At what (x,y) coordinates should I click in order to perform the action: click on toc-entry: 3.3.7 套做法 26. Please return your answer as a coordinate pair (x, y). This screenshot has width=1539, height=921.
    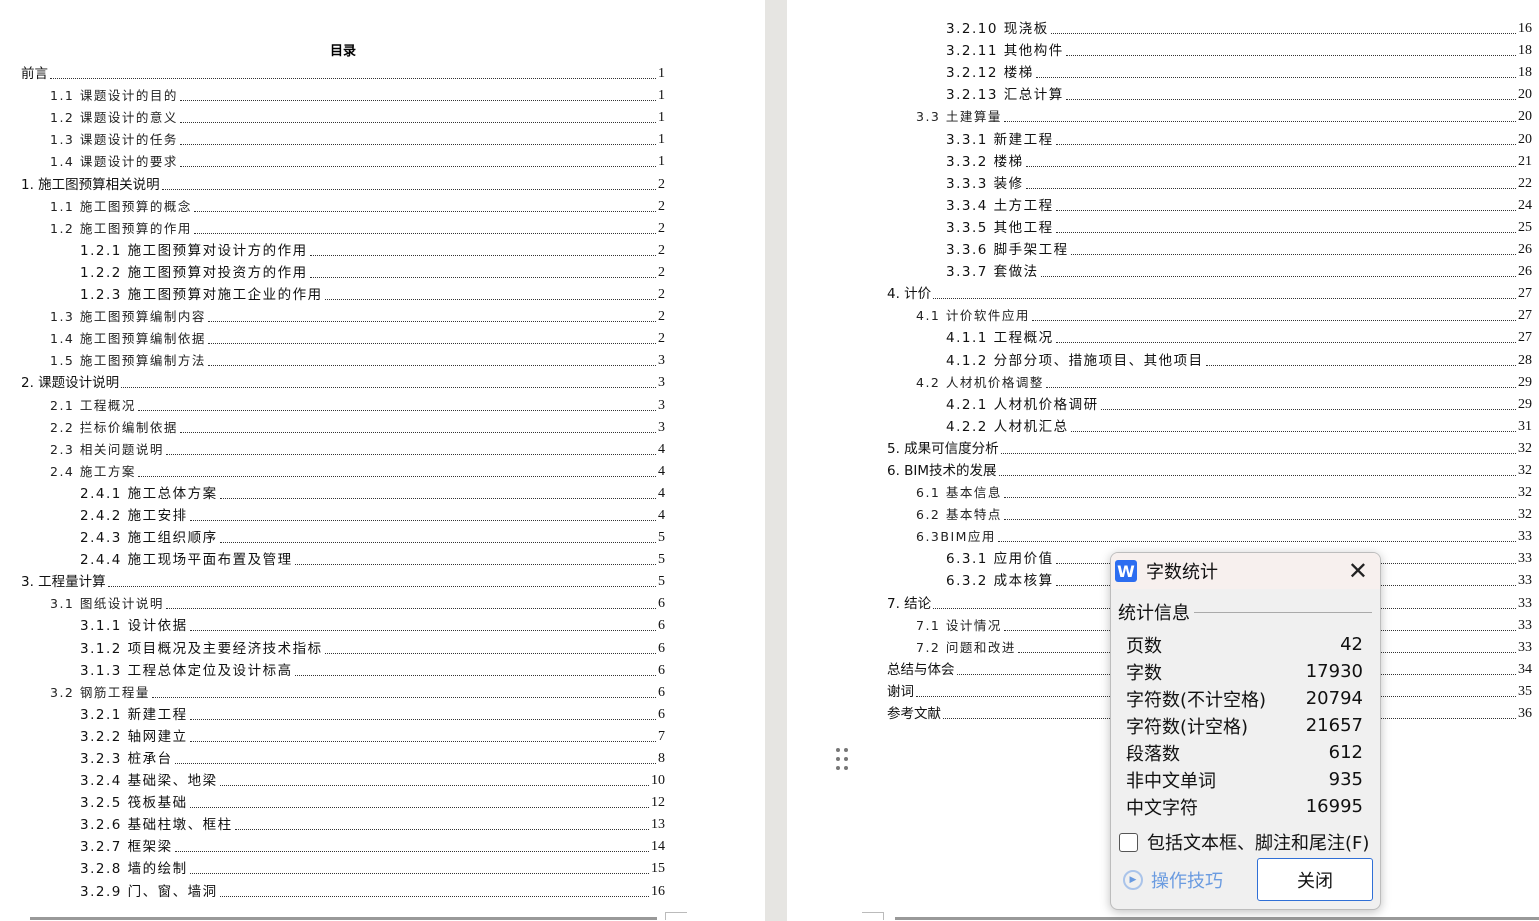
    Looking at the image, I should click on (1209, 270).